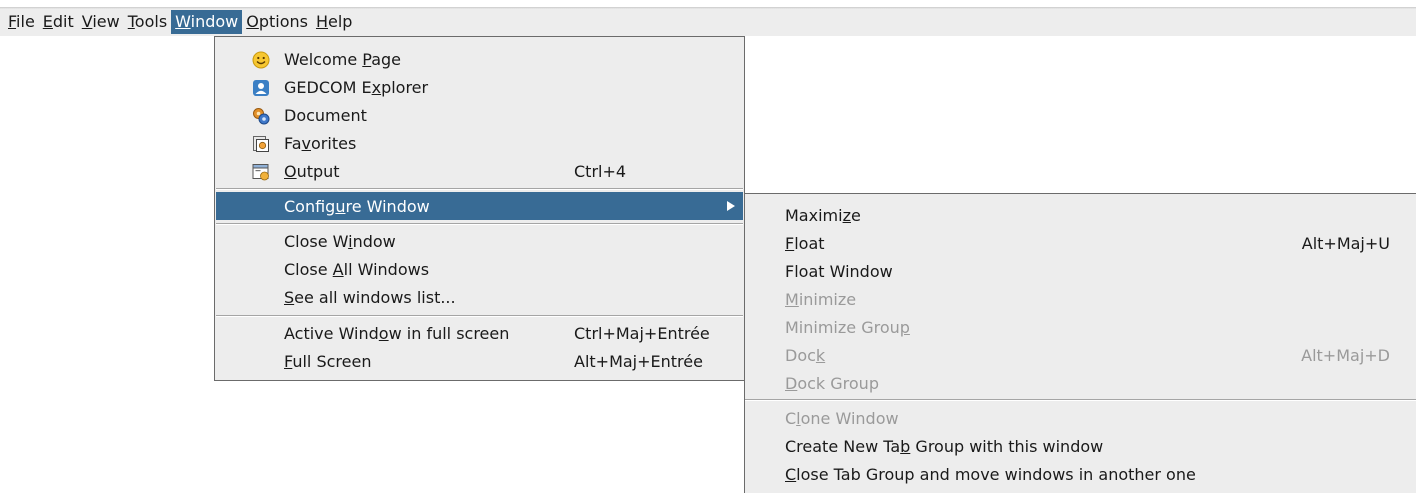 The height and width of the screenshot is (493, 1416). What do you see at coordinates (479, 115) in the screenshot?
I see `menu-item-document: Document` at bounding box center [479, 115].